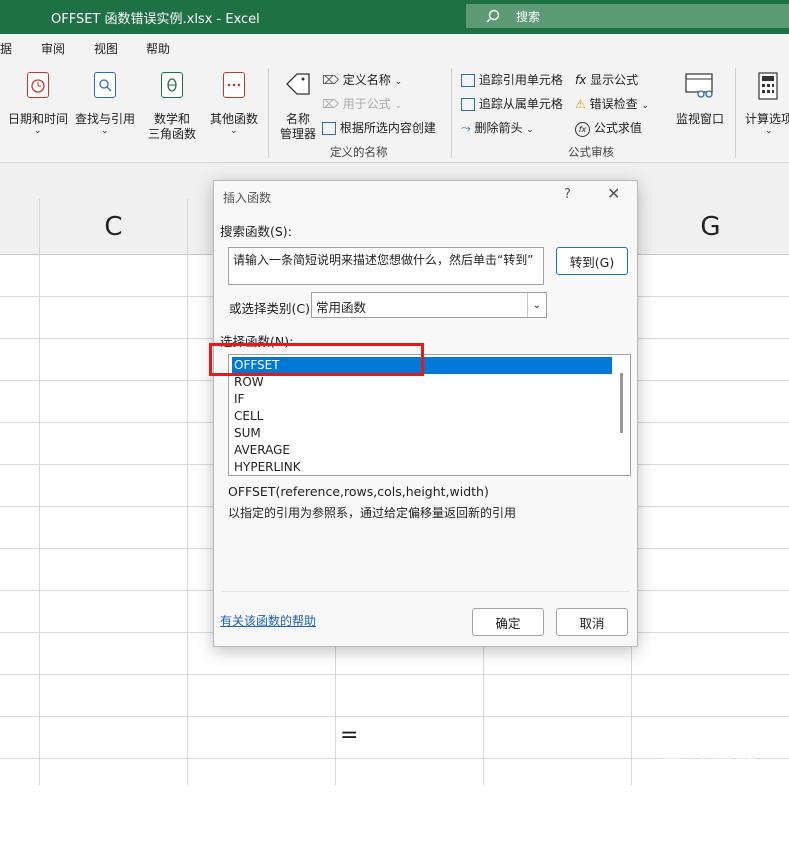  Describe the element at coordinates (592, 261) in the screenshot. I see `goto-button: 转到(G)` at that location.